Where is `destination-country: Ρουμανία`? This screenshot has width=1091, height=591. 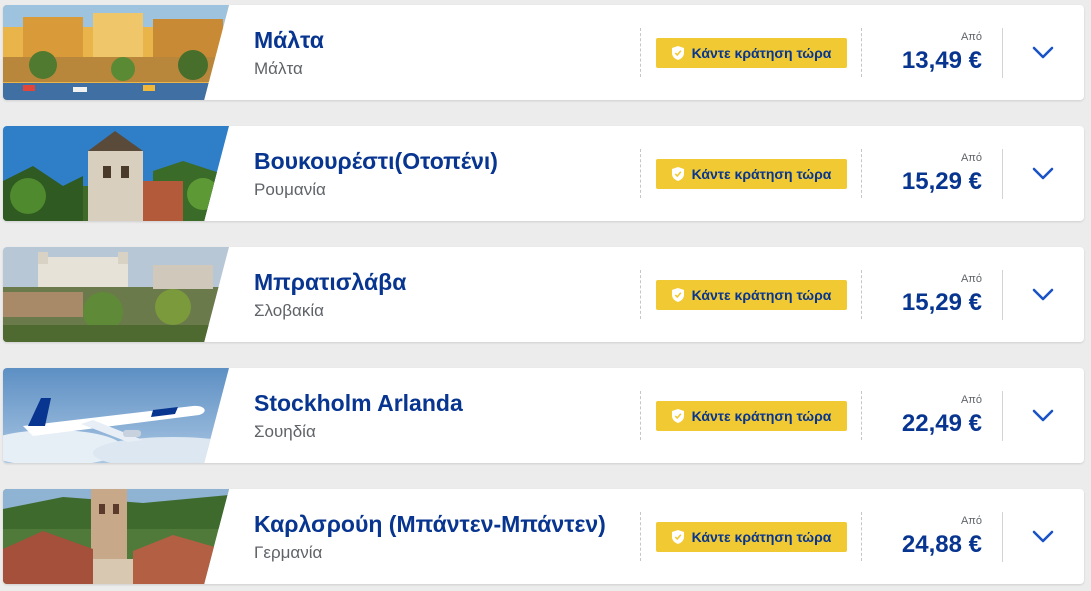 destination-country: Ρουμανία is located at coordinates (290, 189).